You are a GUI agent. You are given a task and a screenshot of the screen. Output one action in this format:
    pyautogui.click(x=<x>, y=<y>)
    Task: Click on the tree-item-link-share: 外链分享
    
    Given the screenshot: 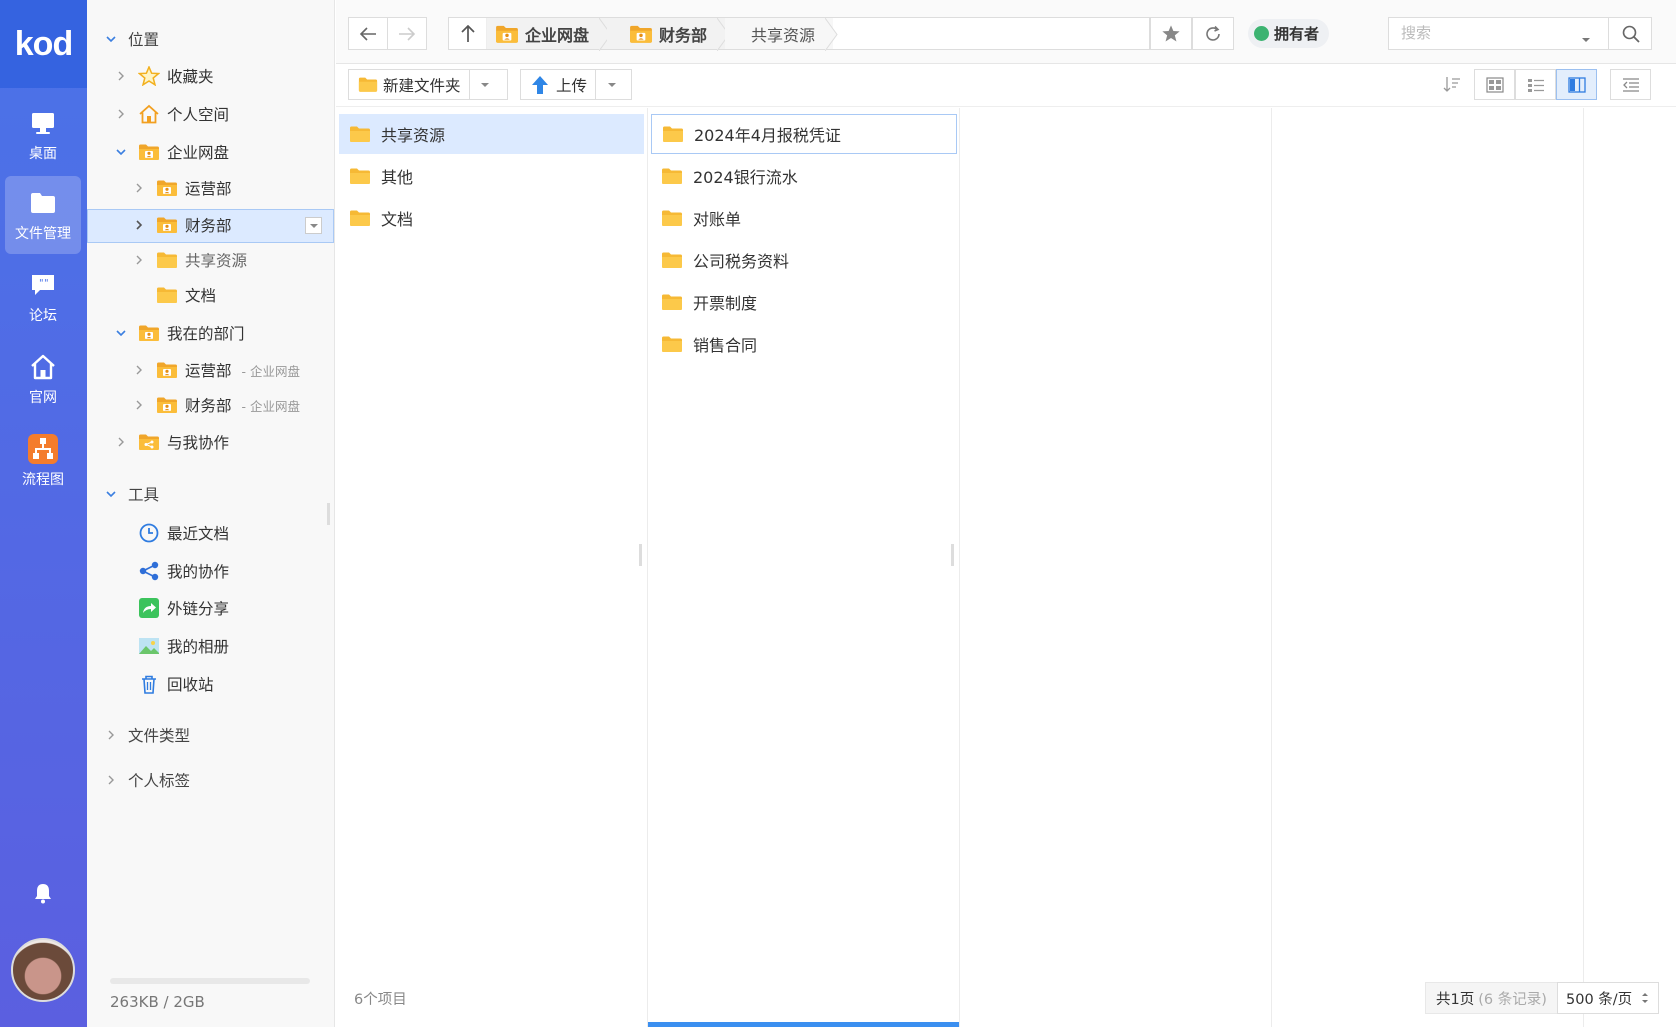 What is the action you would take?
    pyautogui.click(x=183, y=608)
    